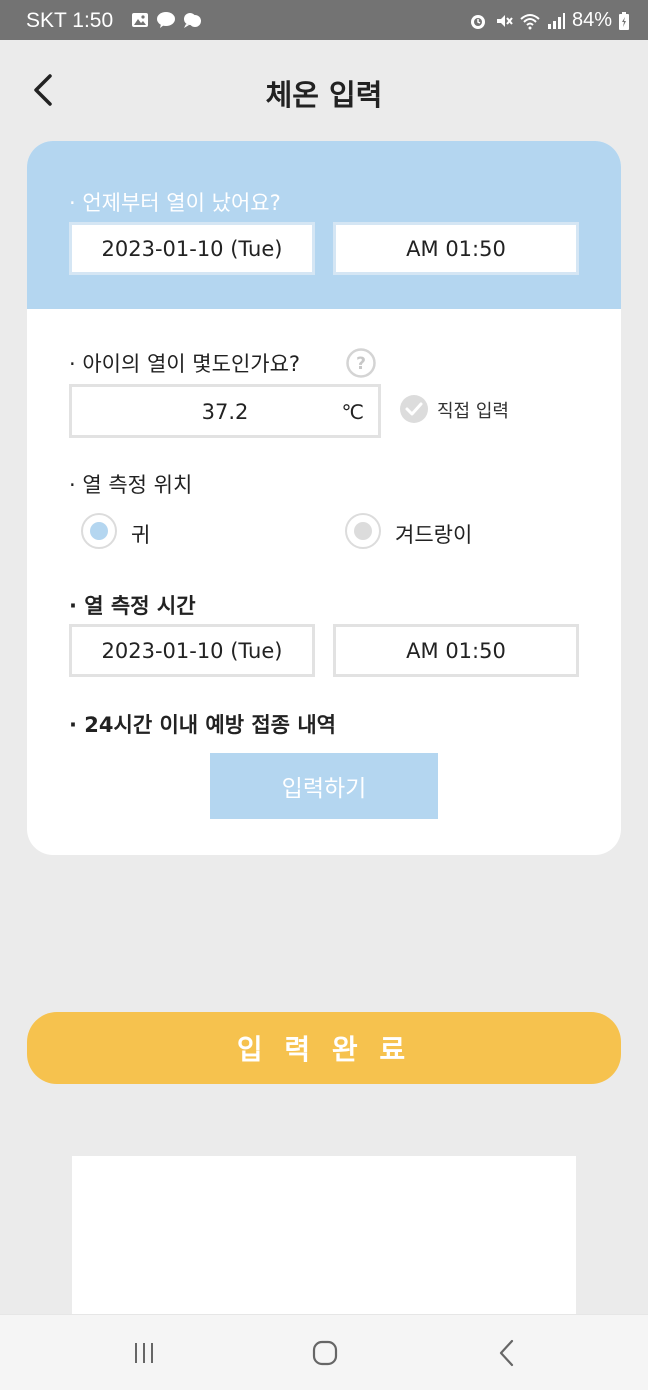 This screenshot has width=648, height=1390. Describe the element at coordinates (324, 1048) in the screenshot. I see `complete-button: 입 력 완 료` at that location.